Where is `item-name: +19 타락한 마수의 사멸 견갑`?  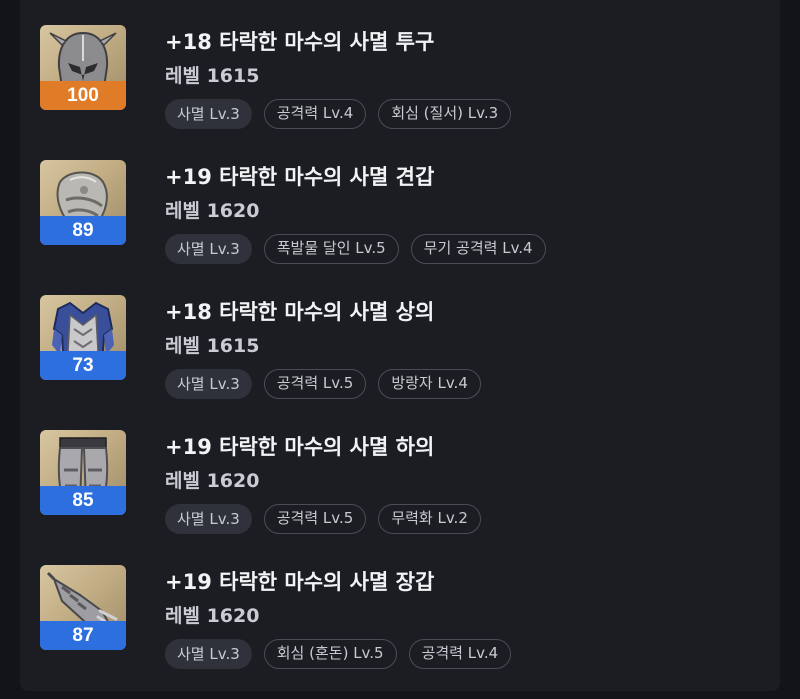 item-name: +19 타락한 마수의 사멸 견갑 is located at coordinates (300, 177).